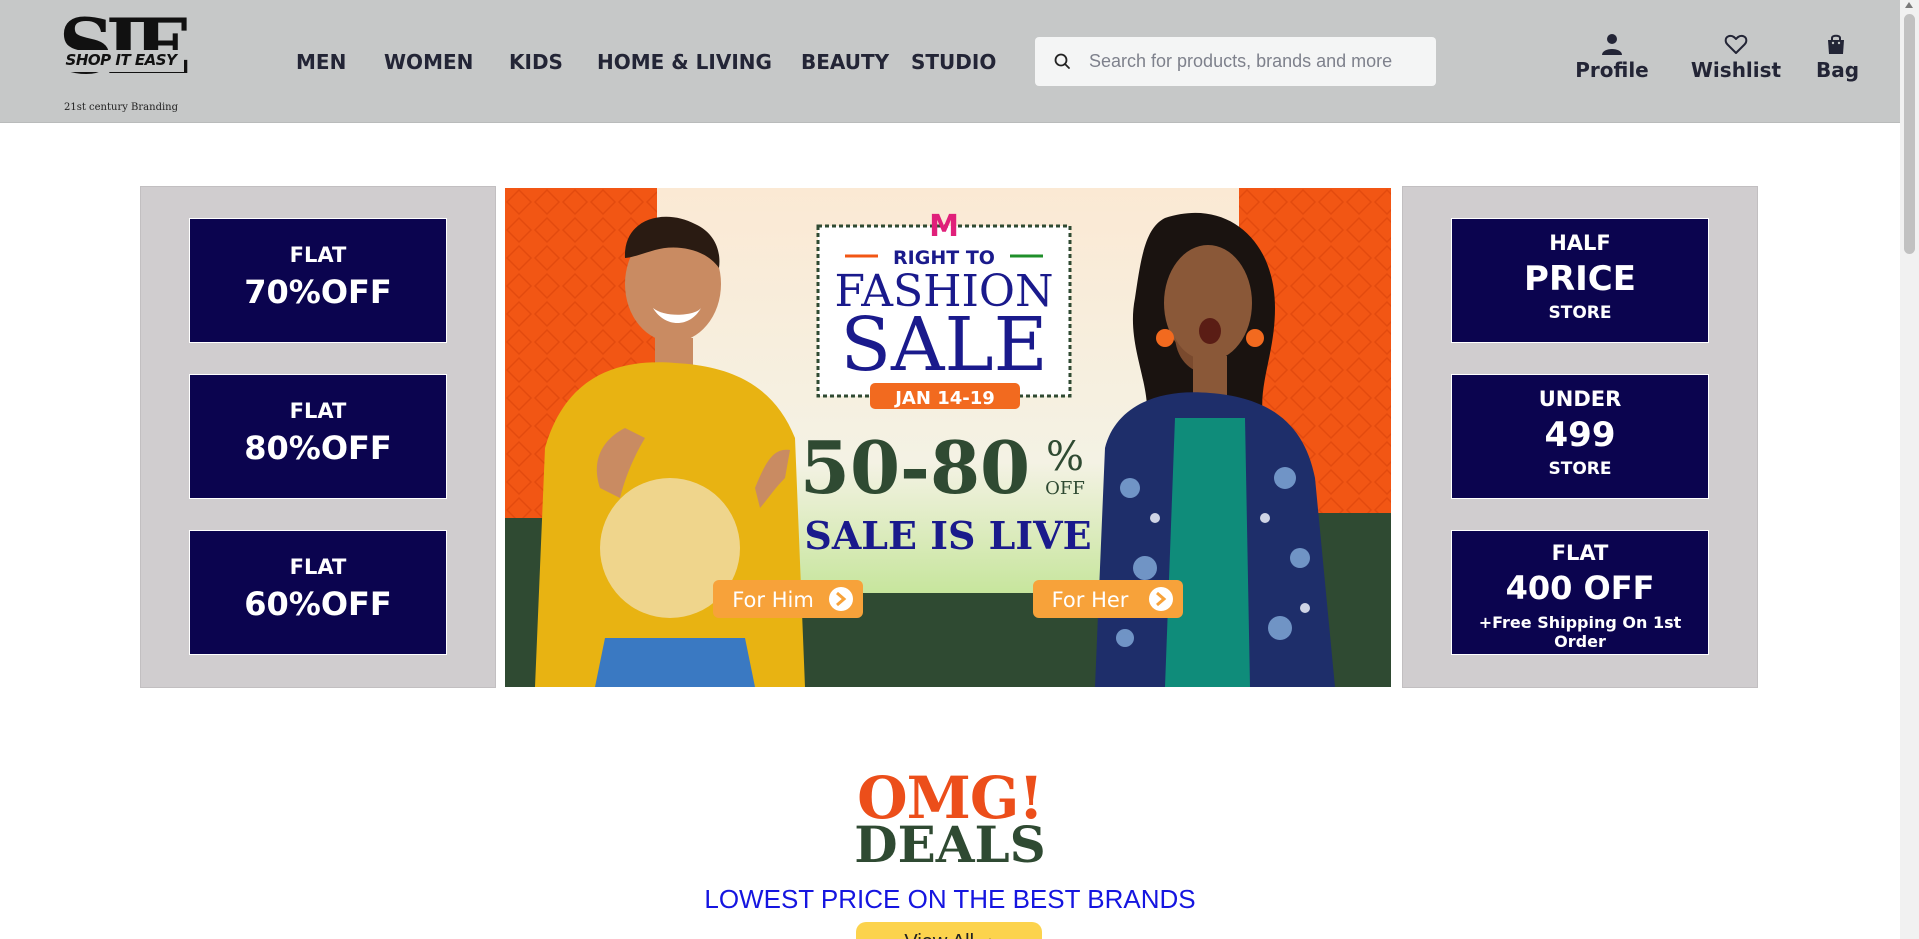  I want to click on shopping-bag-icon, so click(1836, 44).